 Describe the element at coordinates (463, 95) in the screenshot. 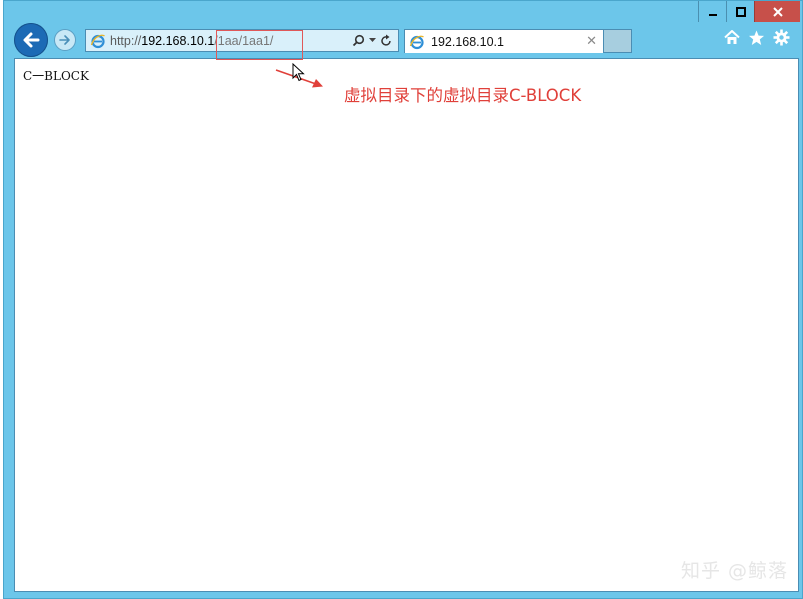

I see `annotation-text: 虚拟目录下的虚拟目录C-BLOCK` at that location.